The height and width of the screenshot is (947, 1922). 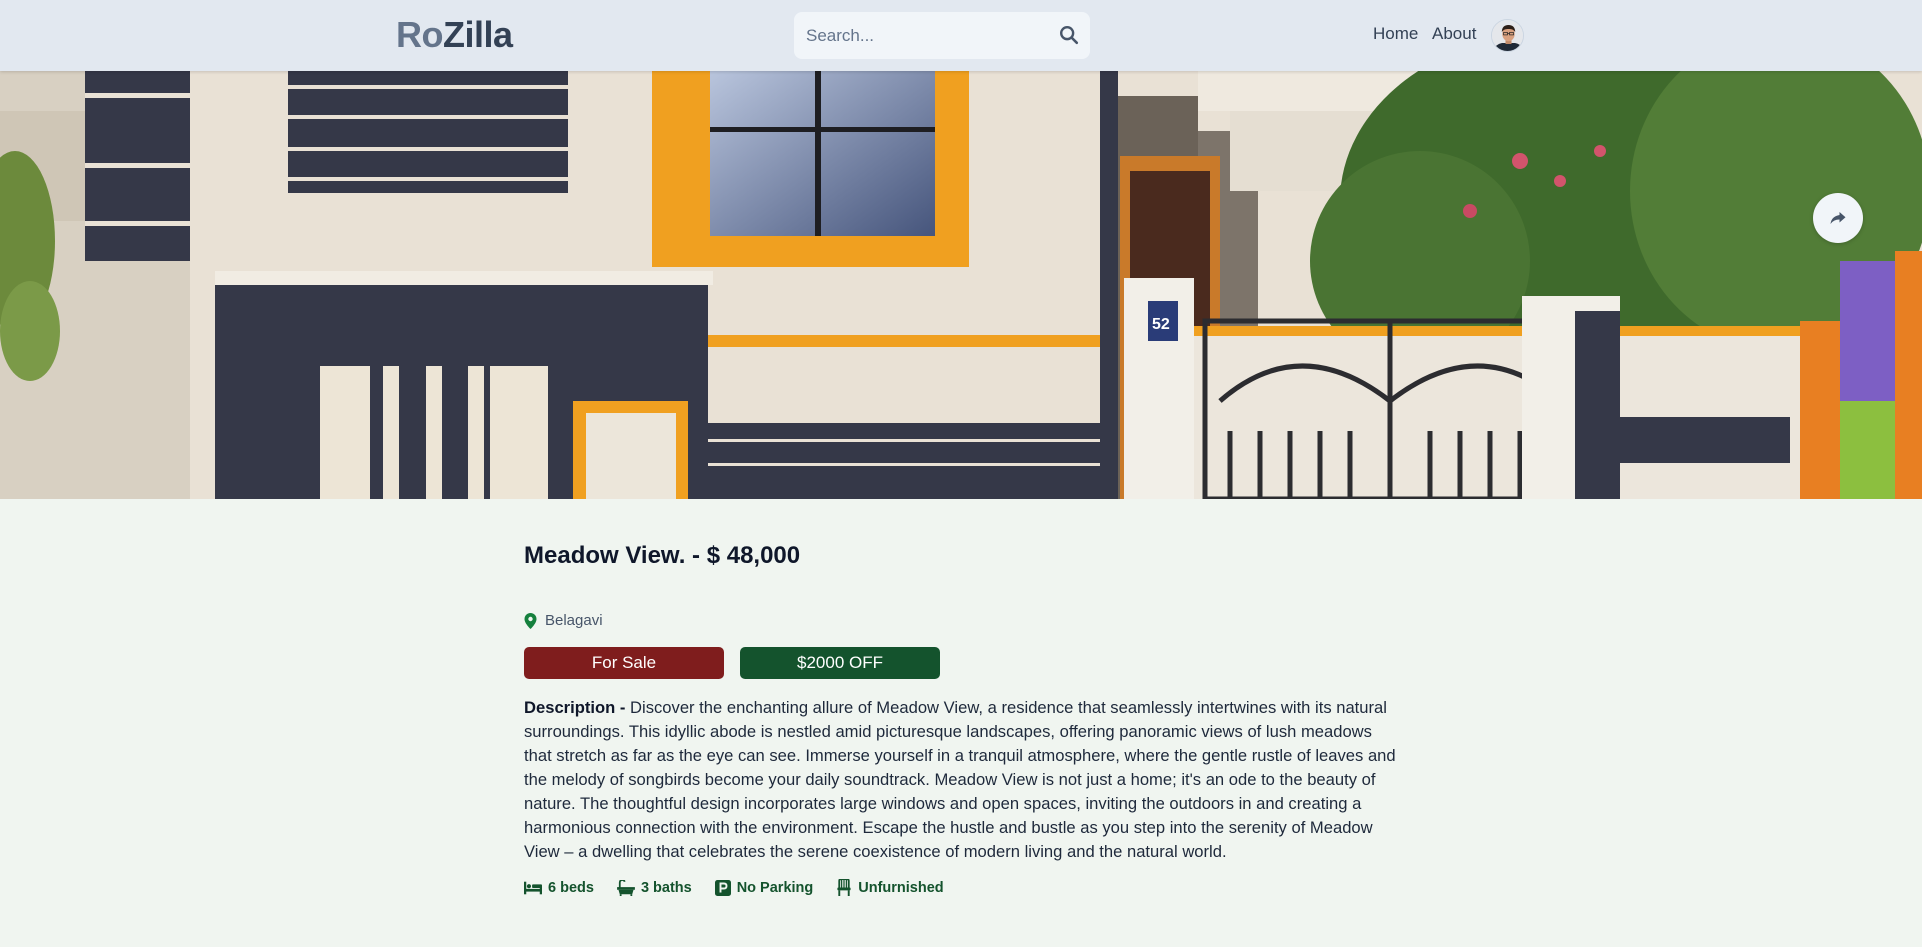 What do you see at coordinates (722, 887) in the screenshot?
I see `parking-icon` at bounding box center [722, 887].